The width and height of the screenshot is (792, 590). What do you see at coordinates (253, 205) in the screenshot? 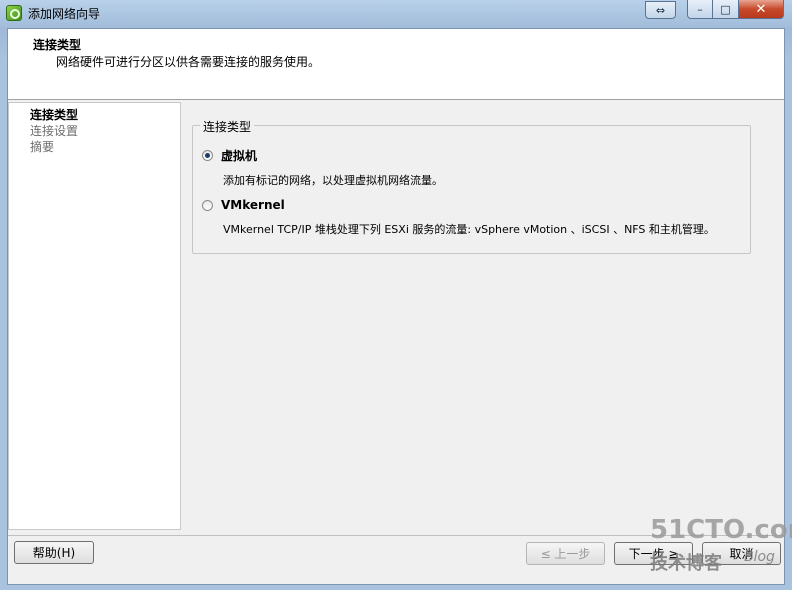
I see `option-label-vmkernel: VMkernel` at bounding box center [253, 205].